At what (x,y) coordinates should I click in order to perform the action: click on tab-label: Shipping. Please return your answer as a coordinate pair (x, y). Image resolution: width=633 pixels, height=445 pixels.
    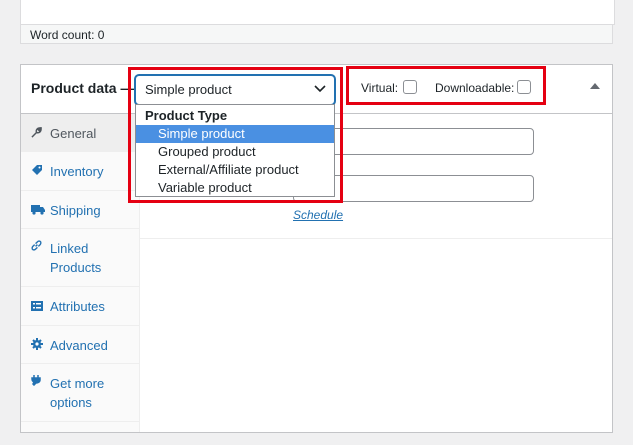
    Looking at the image, I should click on (75, 210).